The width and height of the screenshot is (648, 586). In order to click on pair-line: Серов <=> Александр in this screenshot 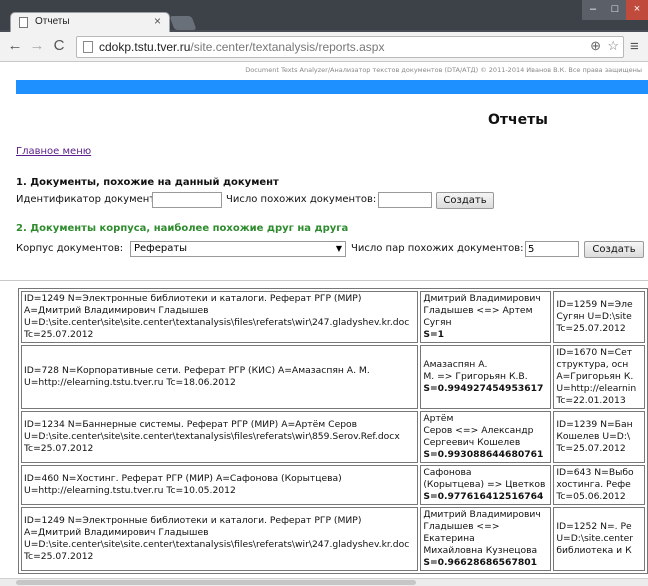, I will do `click(478, 430)`.